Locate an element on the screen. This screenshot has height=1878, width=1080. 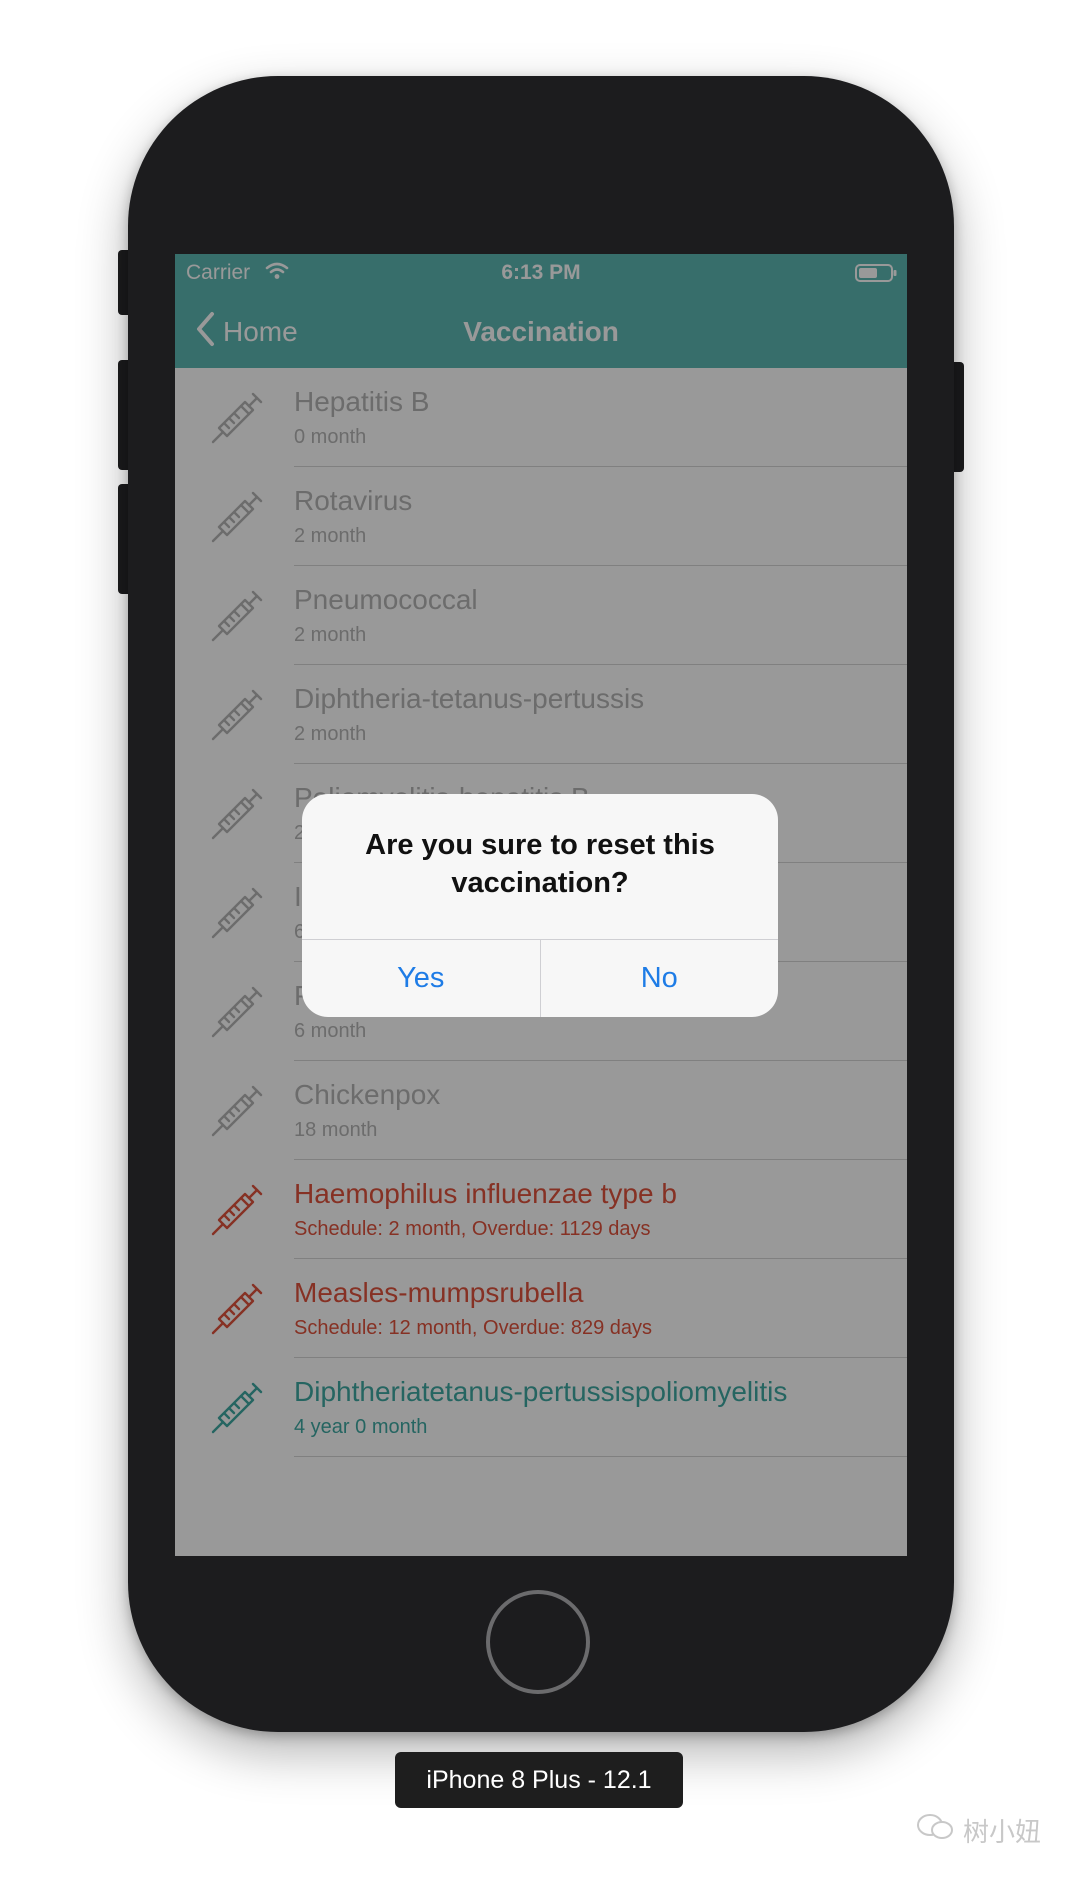
watermark: 树小妞 is located at coordinates (978, 1830).